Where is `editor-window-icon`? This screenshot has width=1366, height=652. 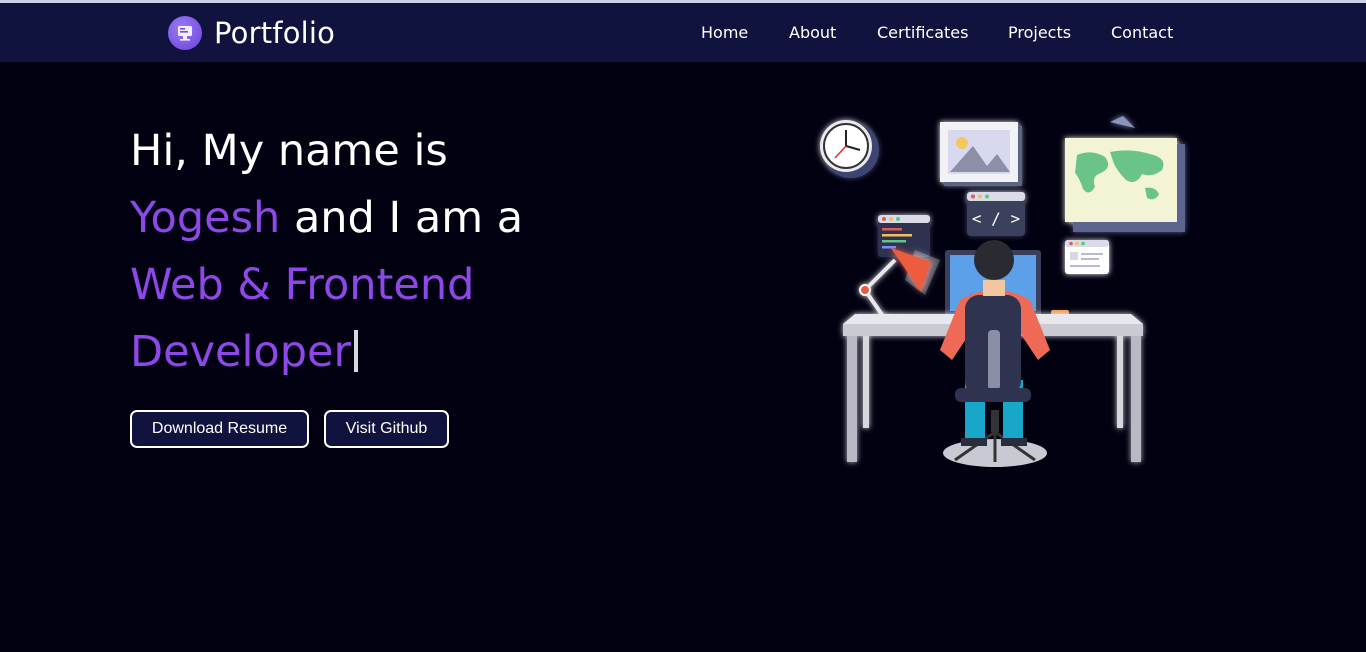
editor-window-icon is located at coordinates (904, 236).